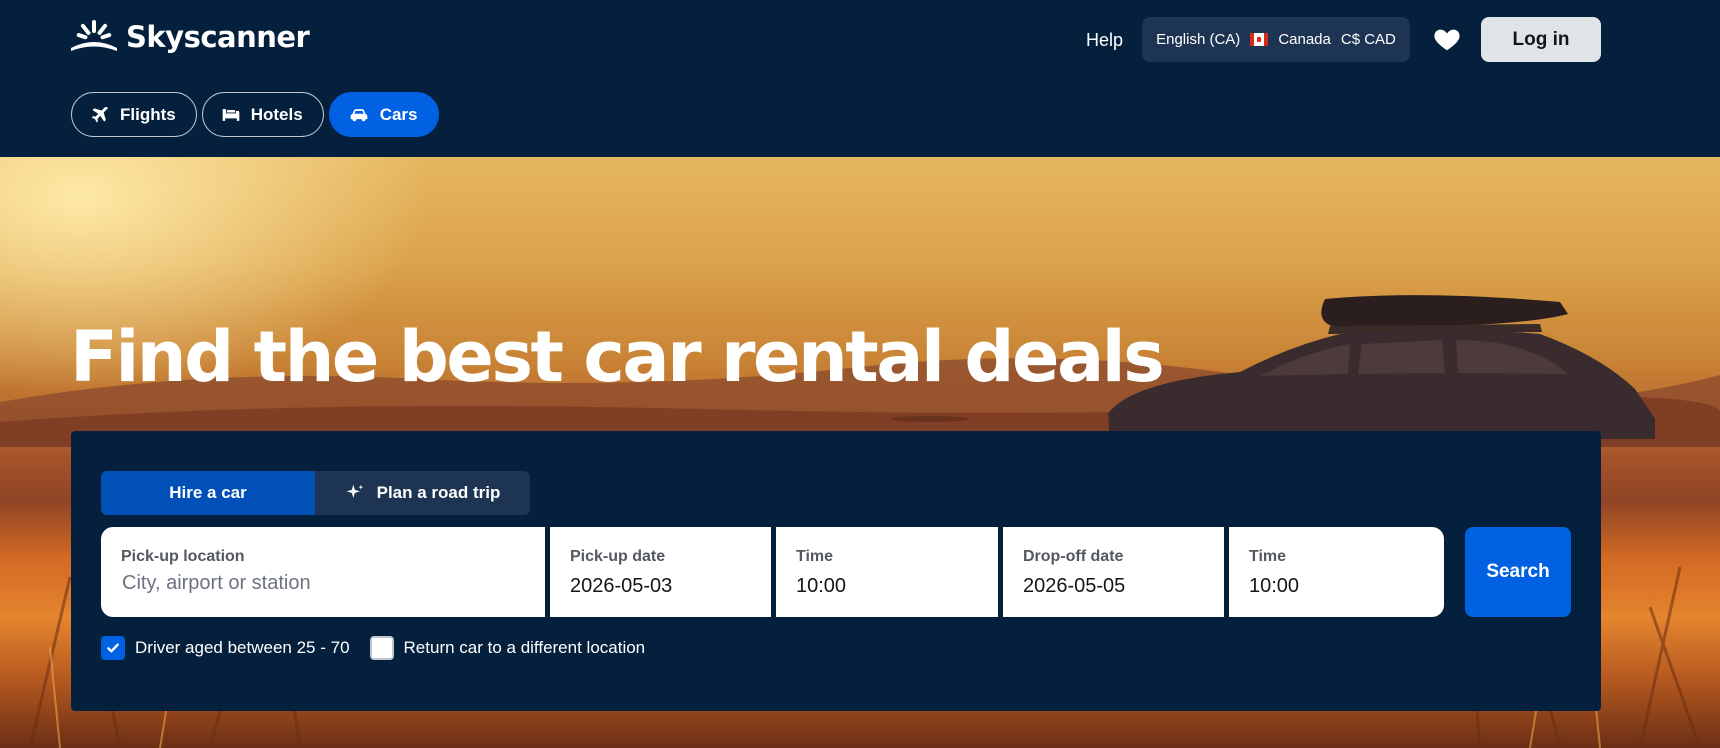  What do you see at coordinates (524, 647) in the screenshot?
I see `different-return-label: Return car to a different location` at bounding box center [524, 647].